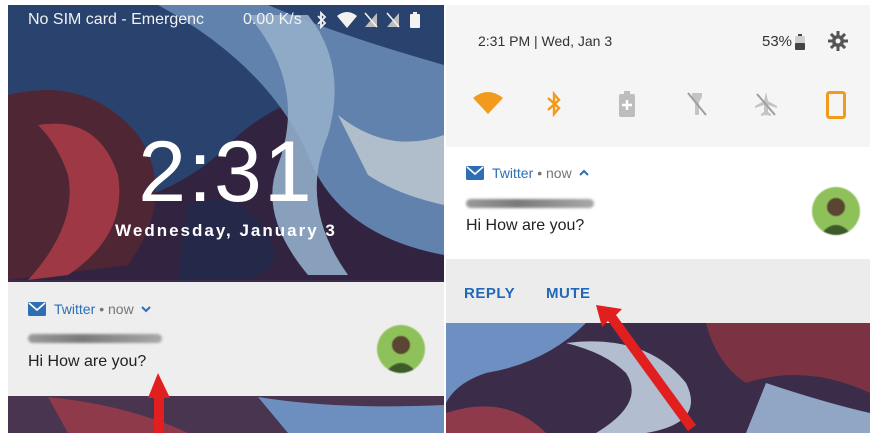 This screenshot has height=437, width=870. What do you see at coordinates (584, 173) in the screenshot?
I see `chevron-up-icon` at bounding box center [584, 173].